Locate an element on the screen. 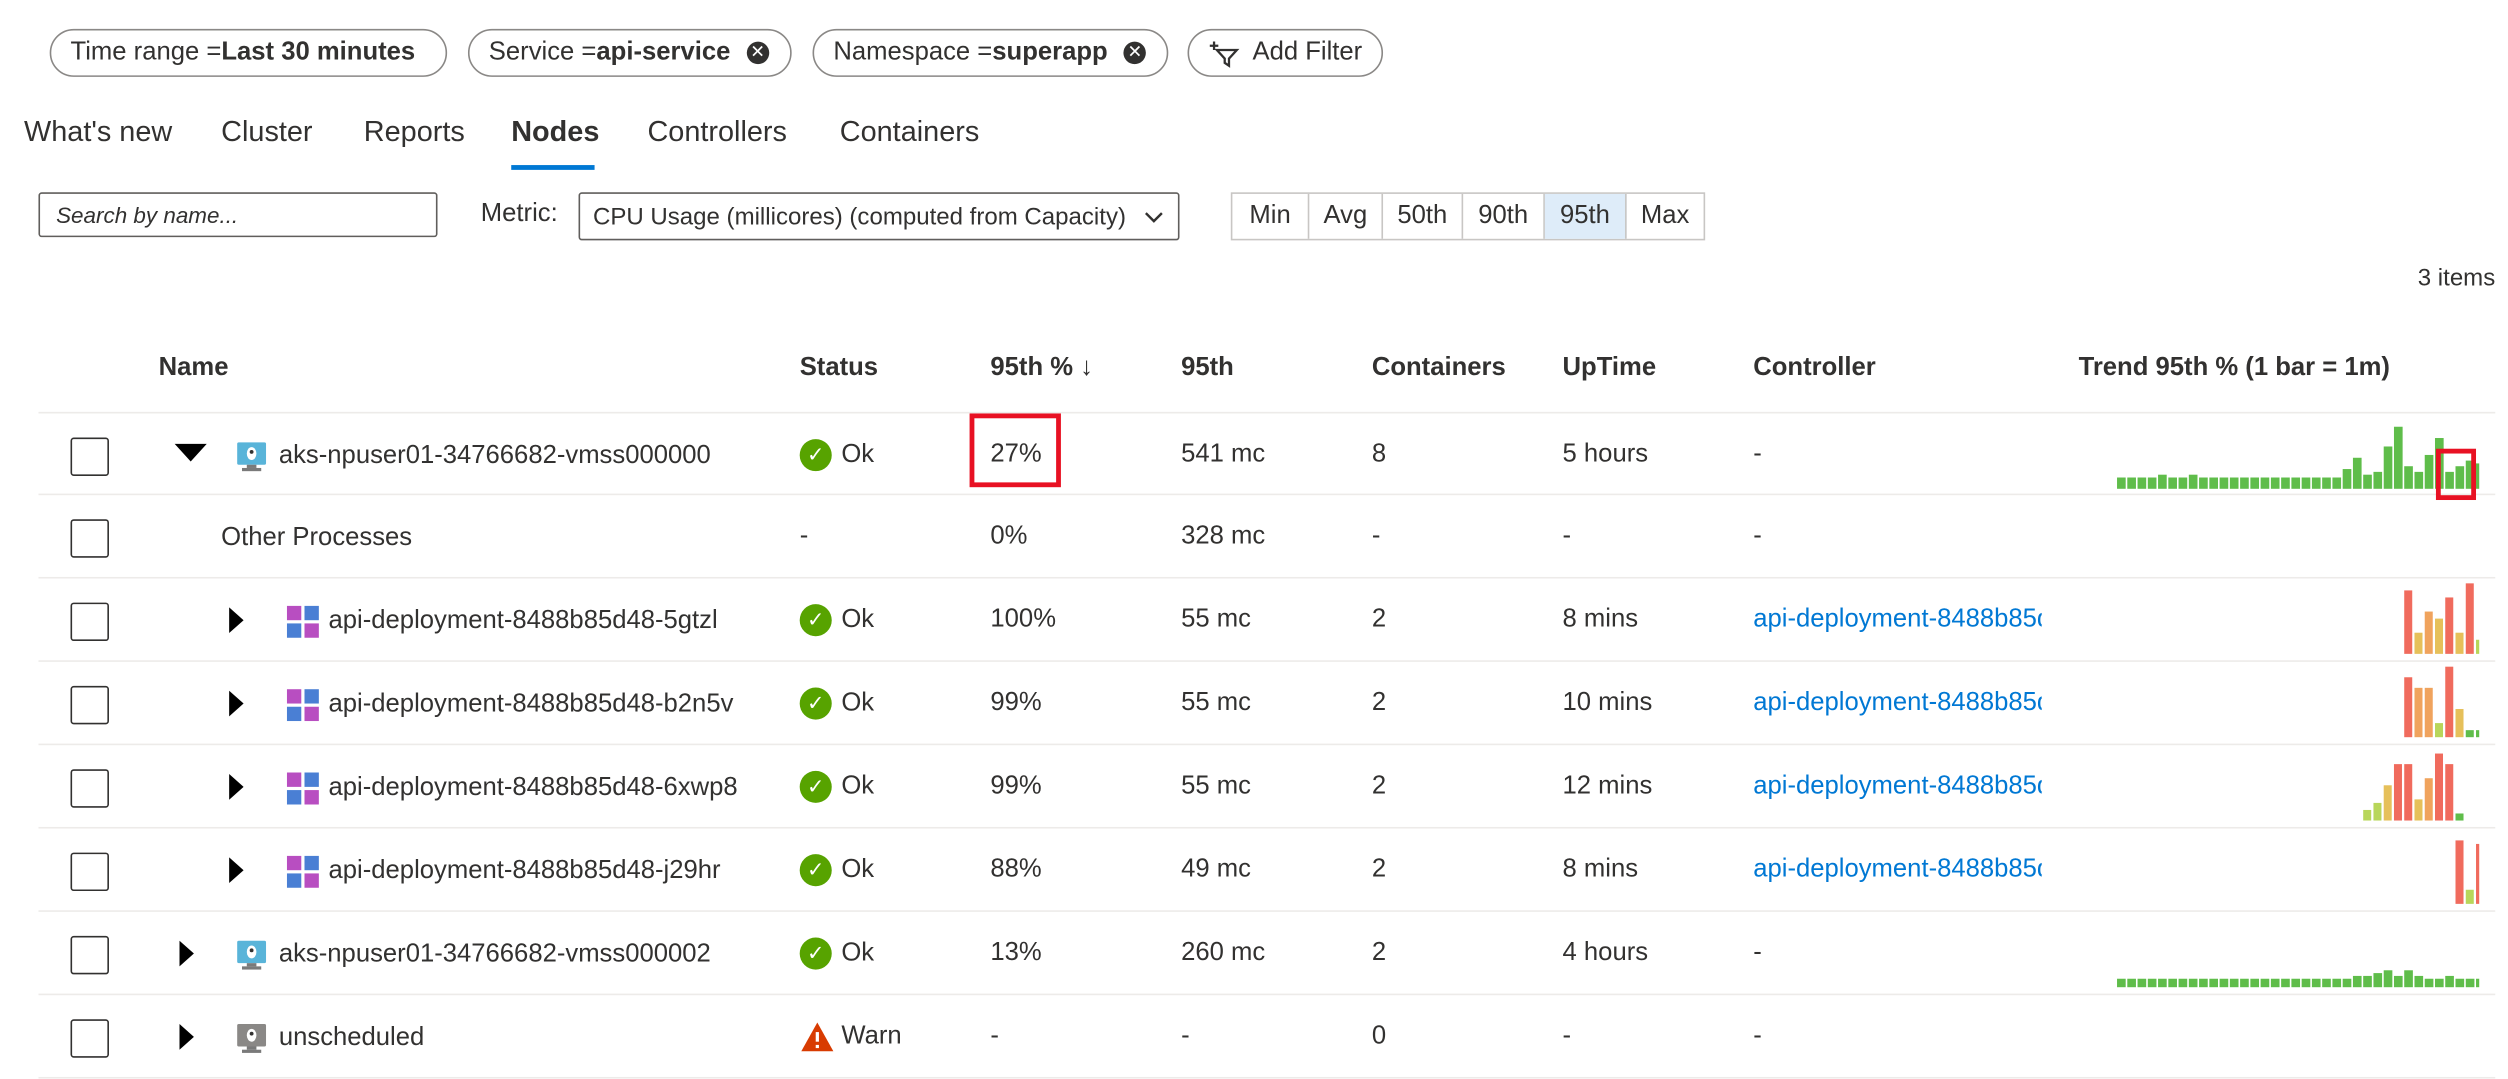  aggregation-selector: Min Avg 50th 90th 95th Max is located at coordinates (1468, 216).